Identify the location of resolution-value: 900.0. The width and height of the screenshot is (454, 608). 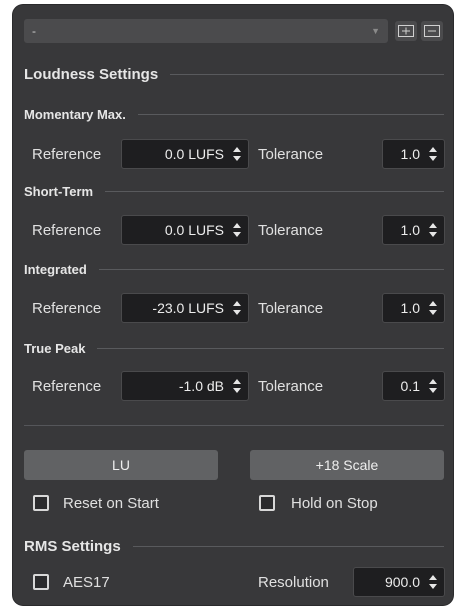
(402, 582).